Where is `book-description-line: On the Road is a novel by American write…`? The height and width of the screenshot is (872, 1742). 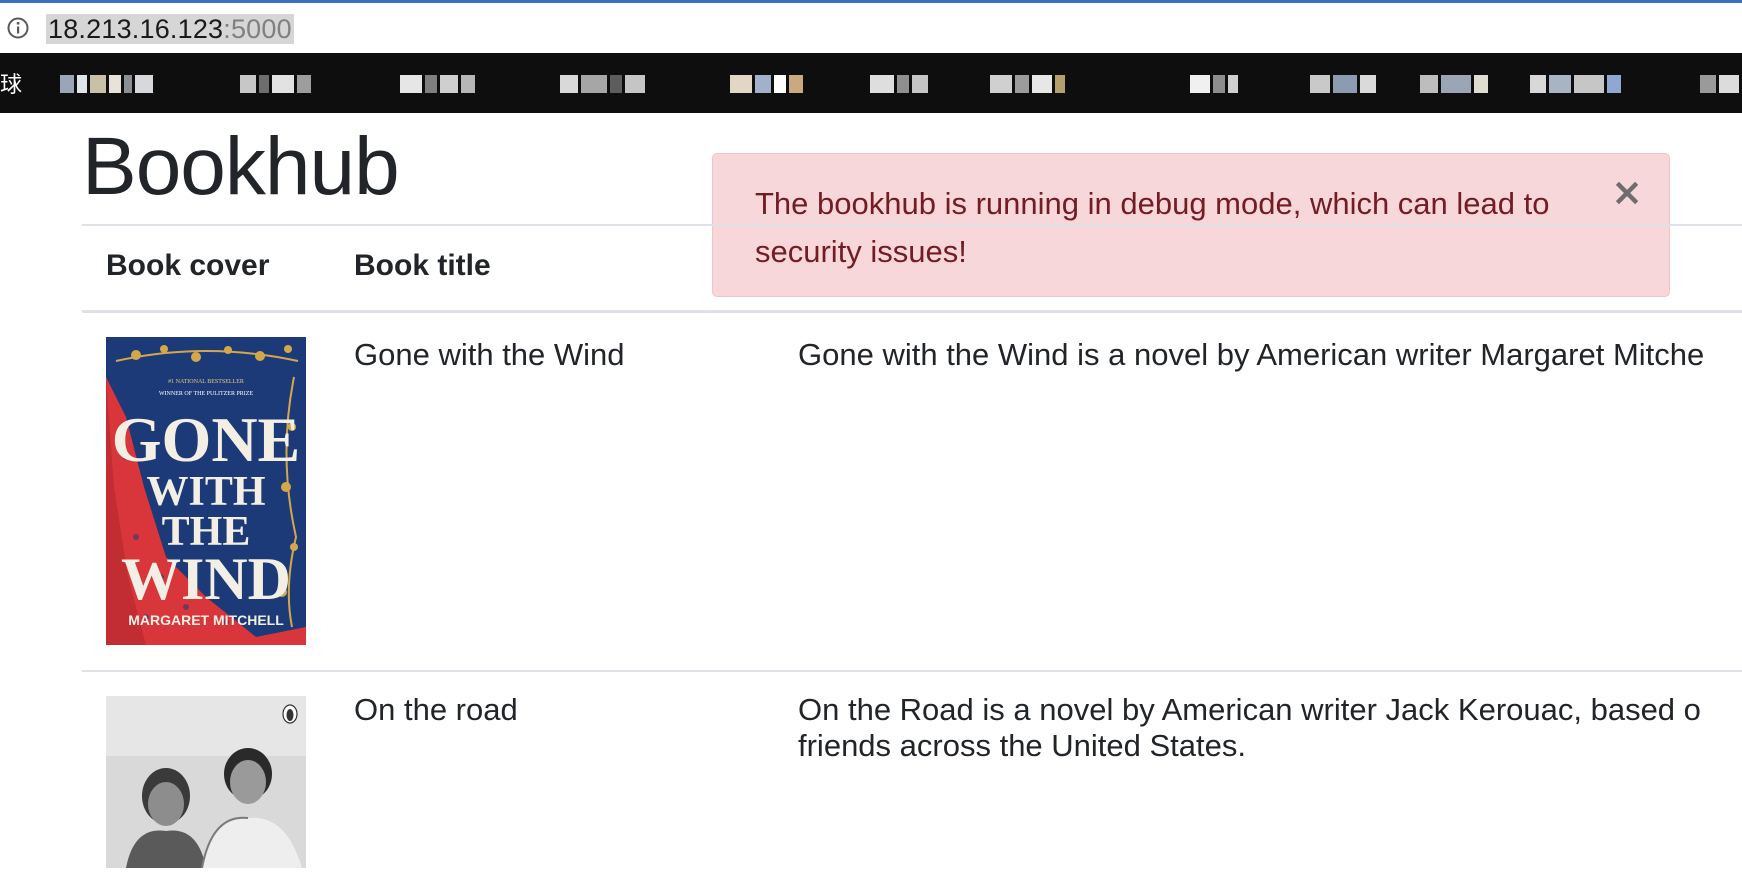 book-description-line: On the Road is a novel by American write… is located at coordinates (1249, 709).